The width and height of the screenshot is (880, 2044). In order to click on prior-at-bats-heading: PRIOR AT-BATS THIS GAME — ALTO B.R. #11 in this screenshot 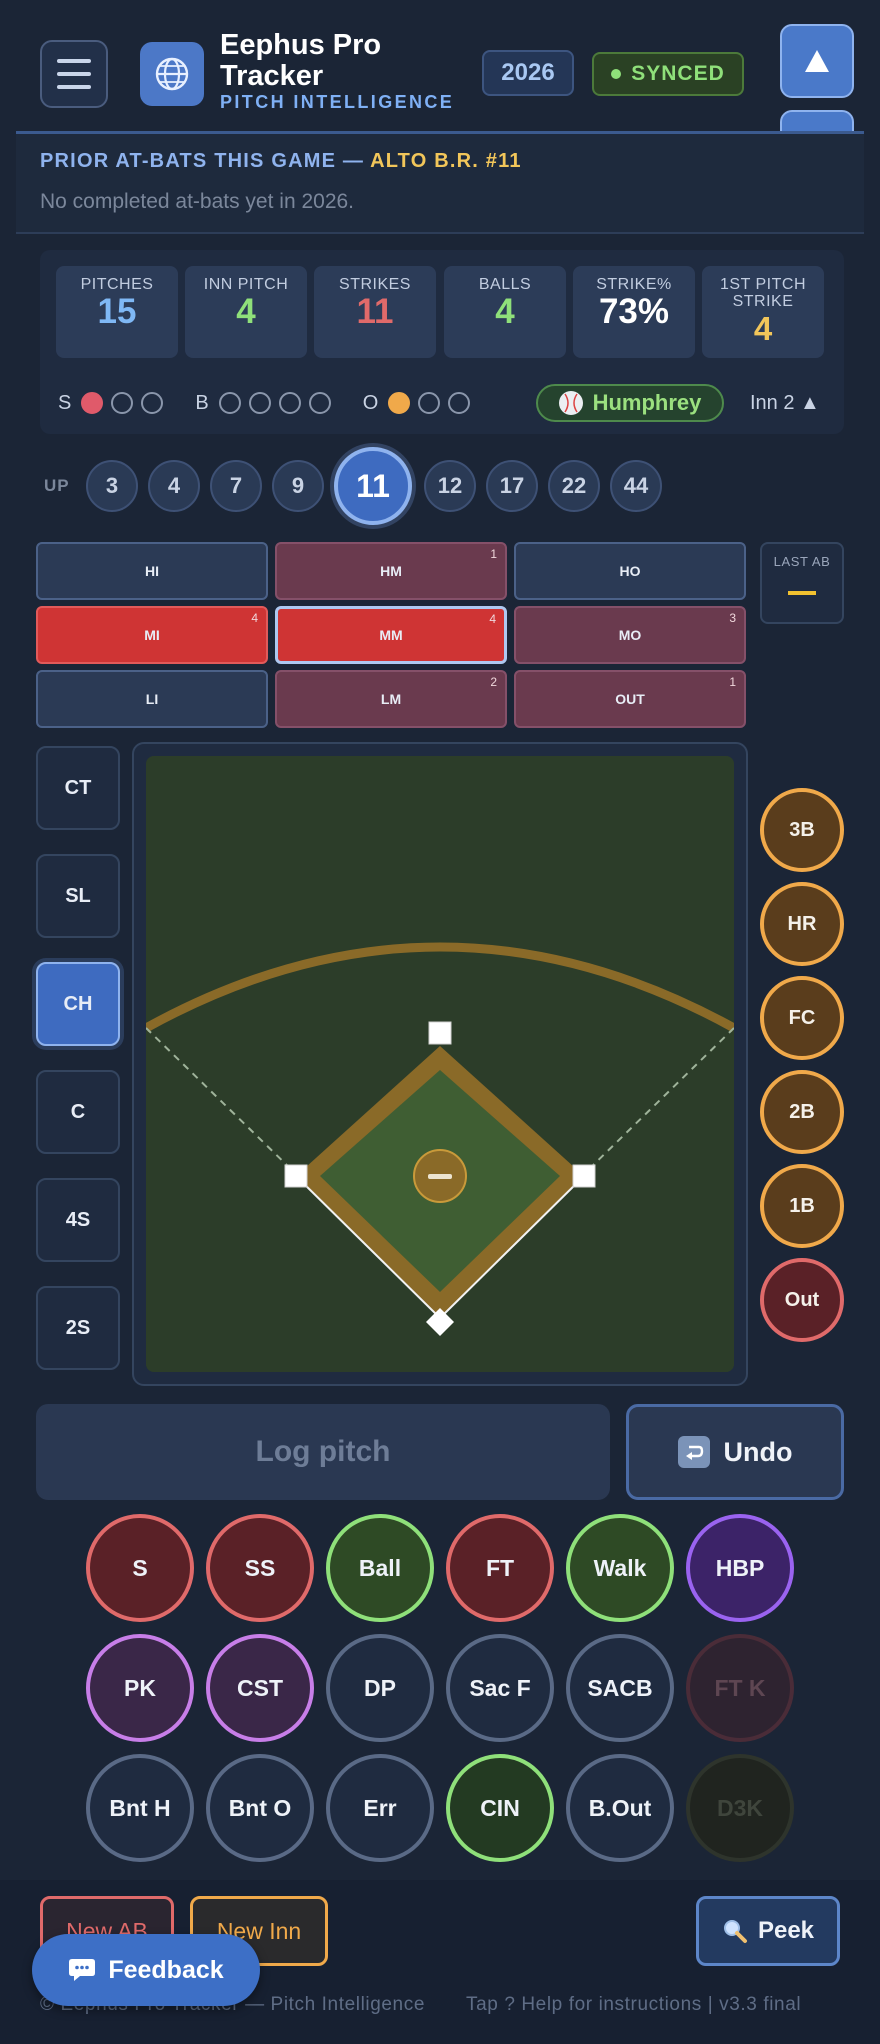, I will do `click(281, 161)`.